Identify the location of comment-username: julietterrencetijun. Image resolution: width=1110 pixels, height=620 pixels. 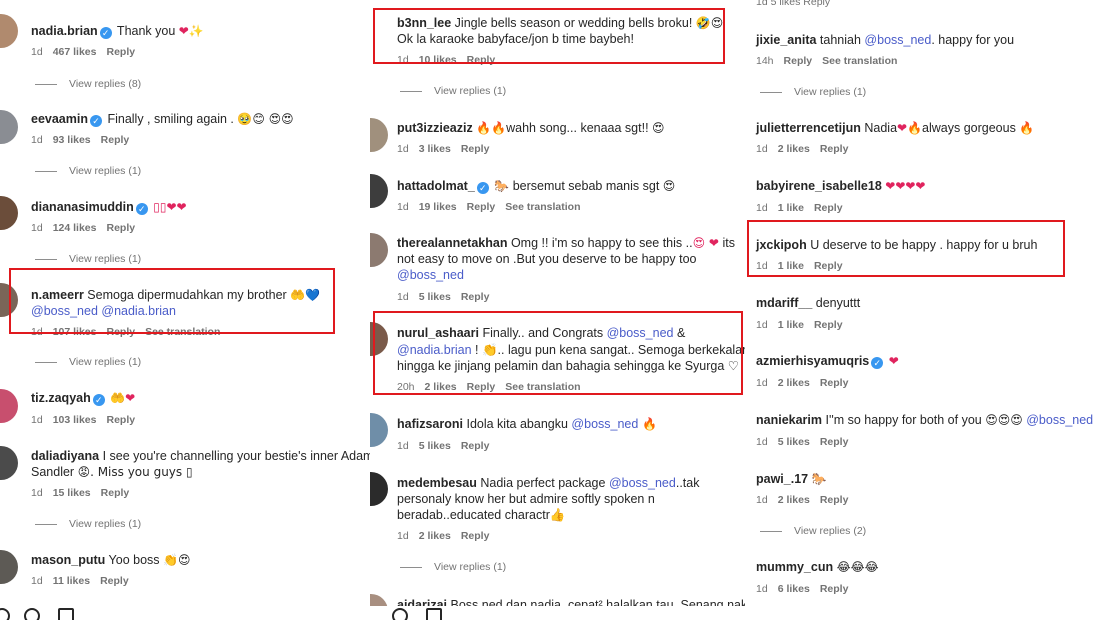
(808, 128).